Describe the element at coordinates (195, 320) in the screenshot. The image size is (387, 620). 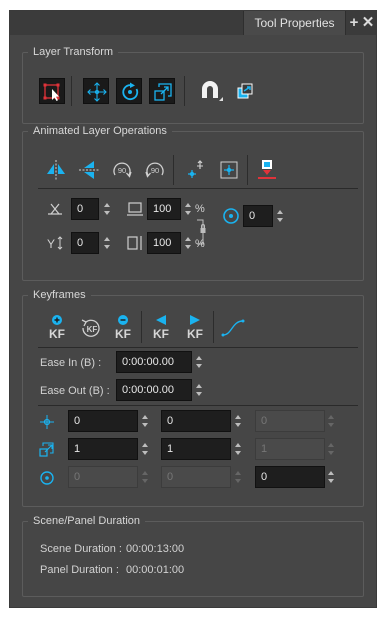
I see `next-keyframe-icon` at that location.